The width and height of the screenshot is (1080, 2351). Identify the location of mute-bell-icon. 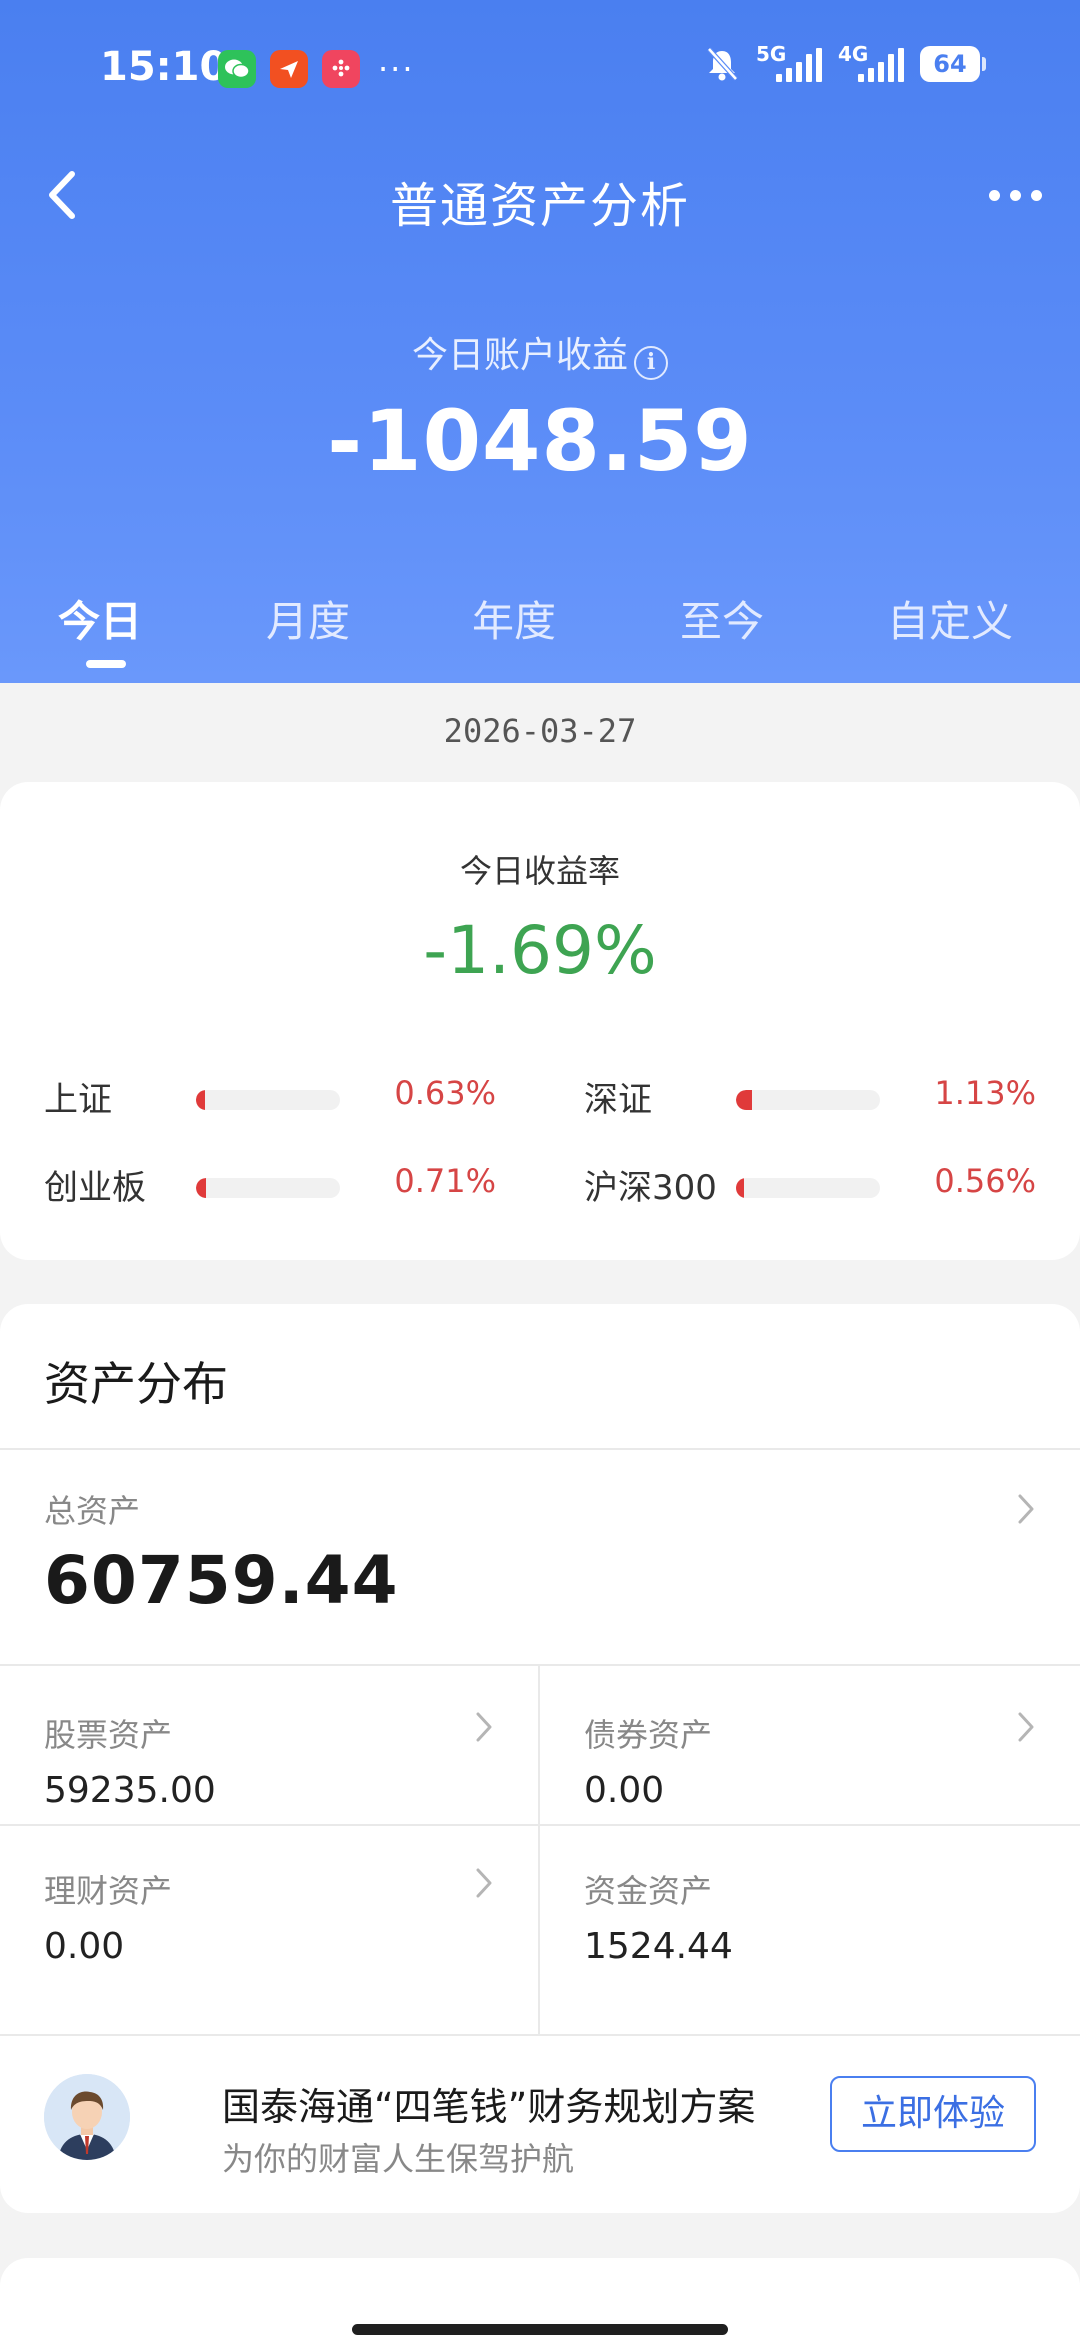
(722, 64).